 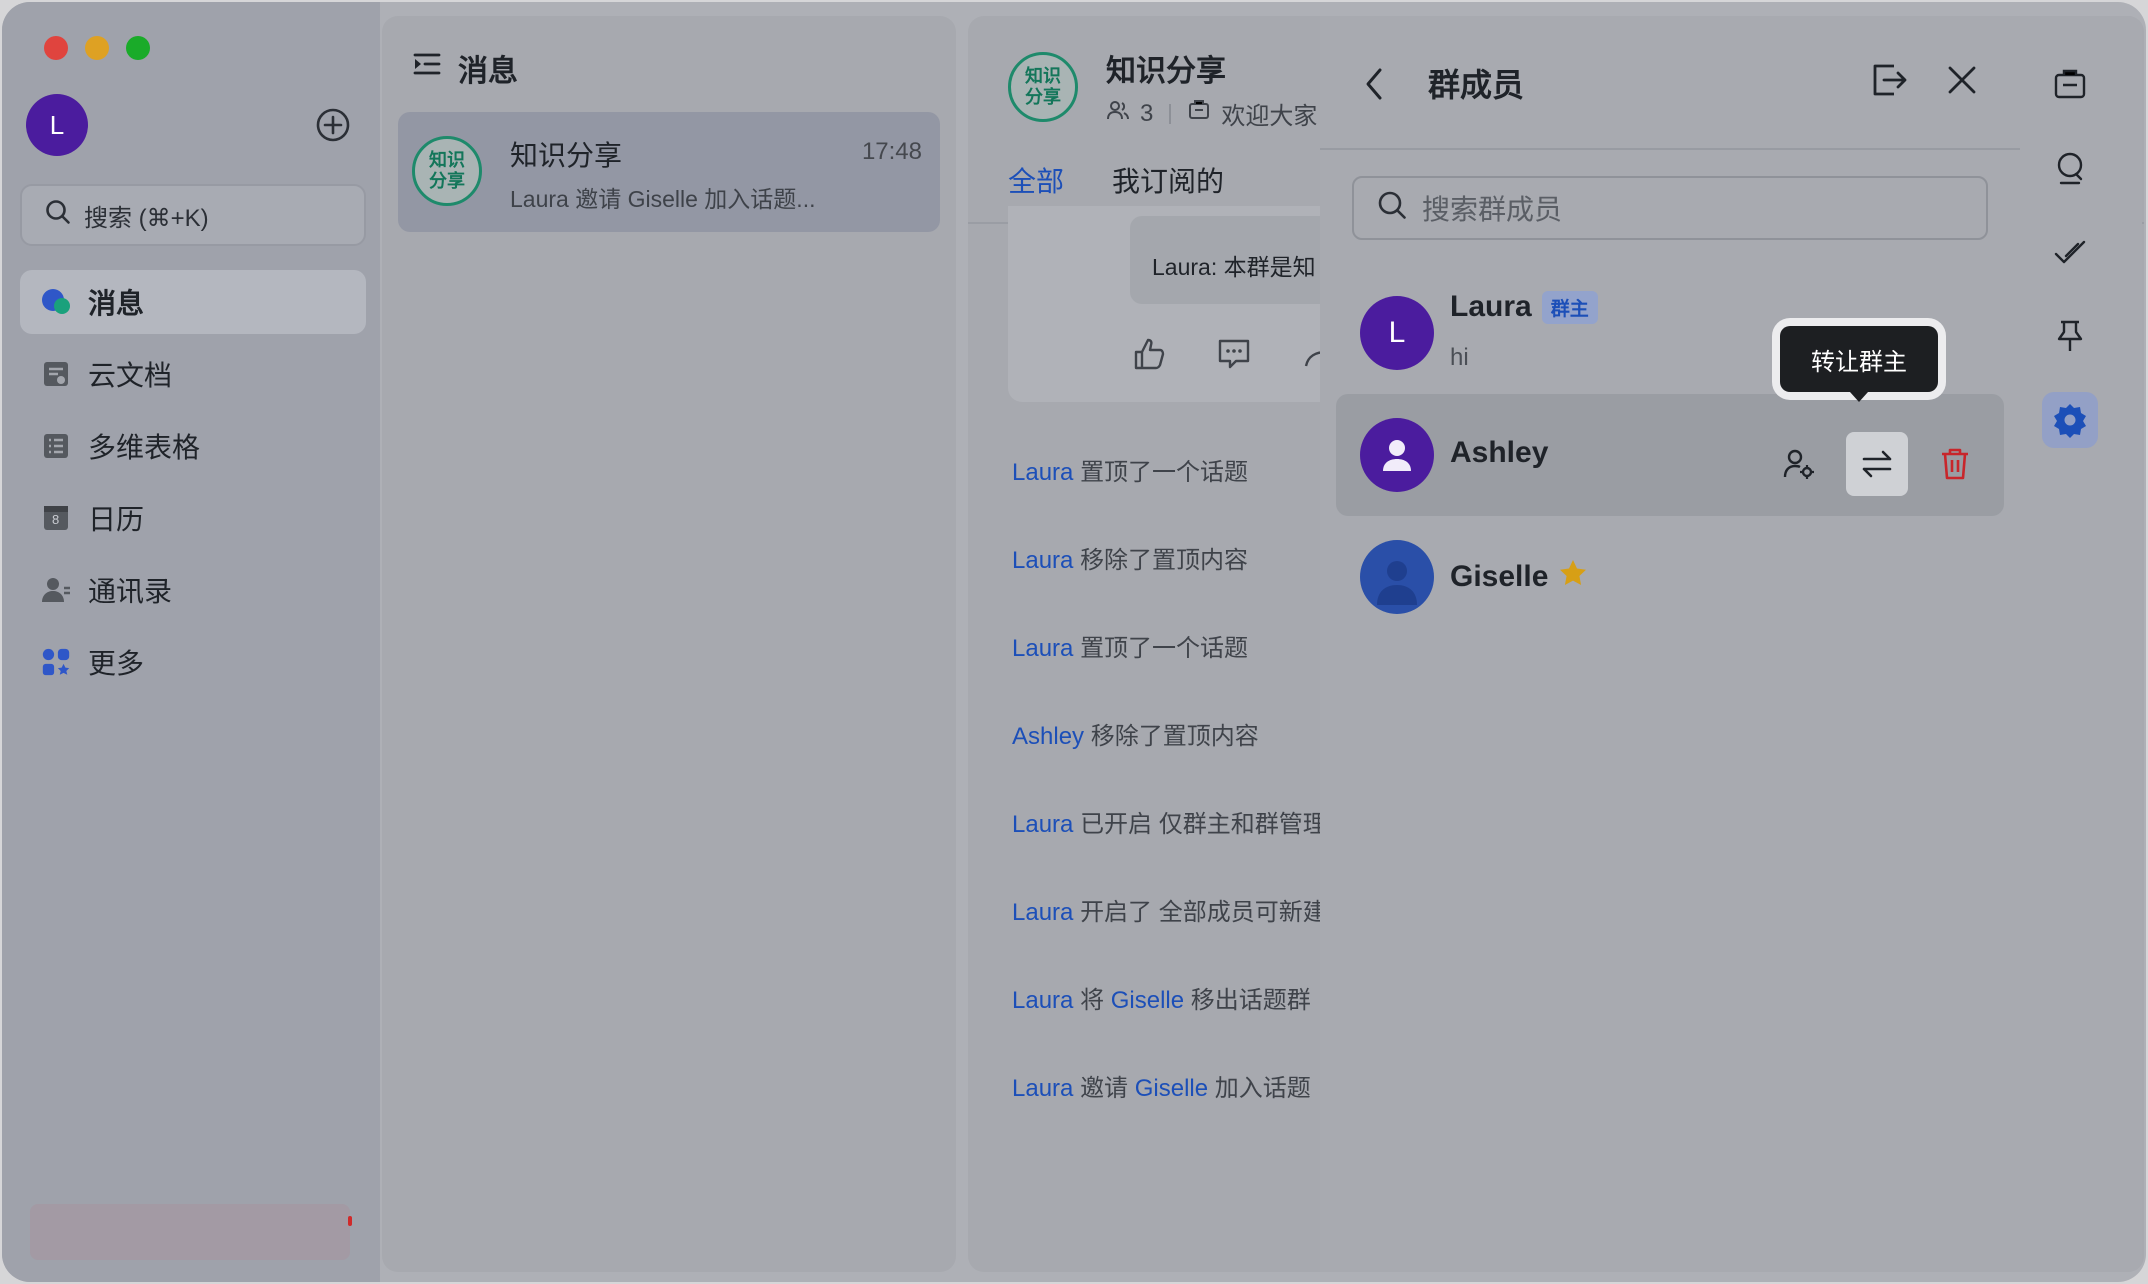 I want to click on pins-rail-button, so click(x=2070, y=336).